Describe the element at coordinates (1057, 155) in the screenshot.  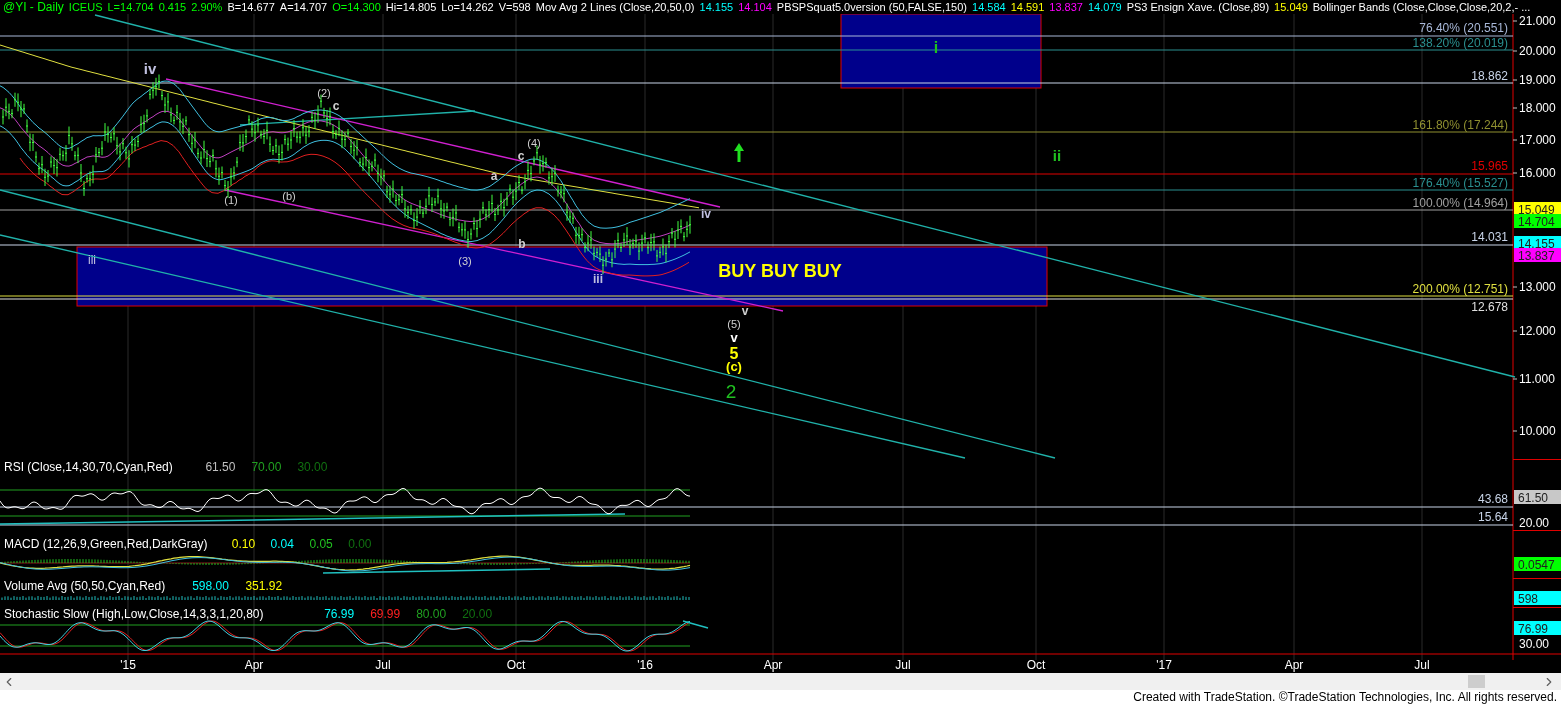
I see `wave-label: ii` at that location.